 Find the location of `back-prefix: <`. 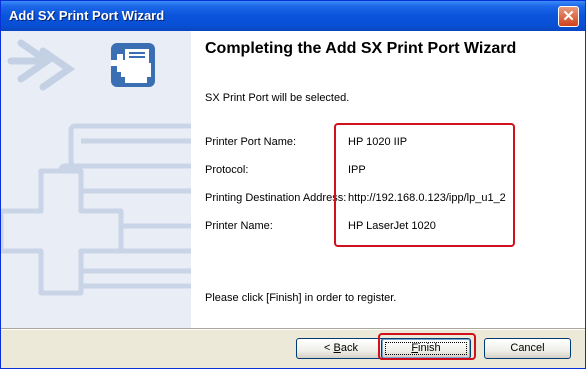

back-prefix: < is located at coordinates (329, 348).